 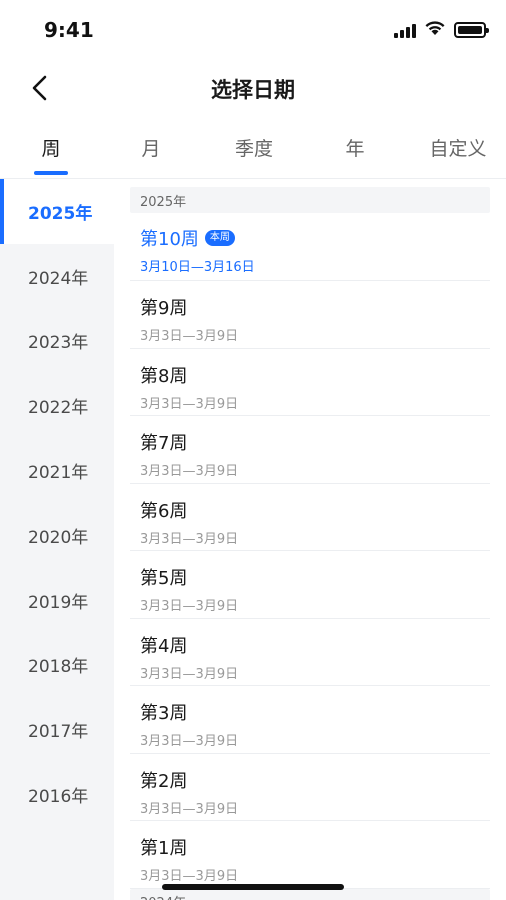 I want to click on sidebar-item-2025: 2025年, so click(x=57, y=211).